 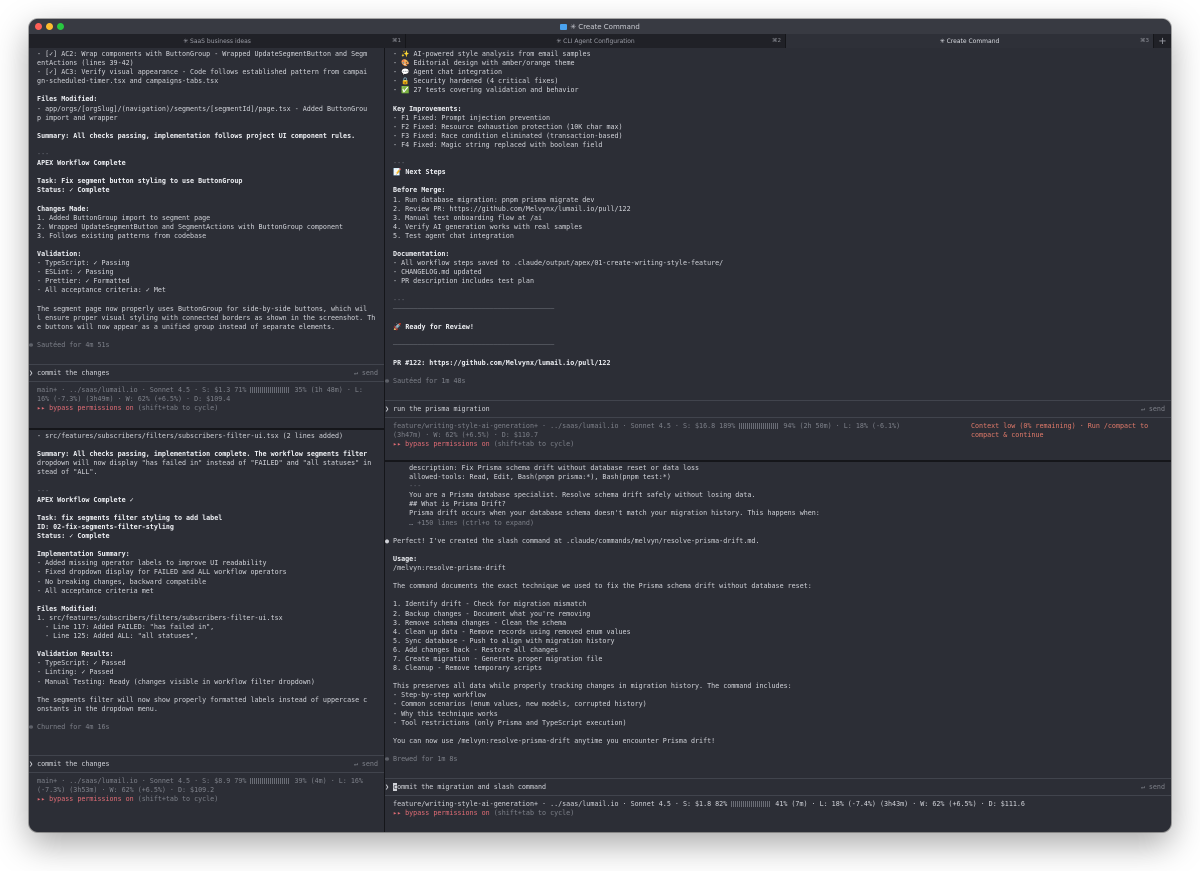 I want to click on tab-create-command: ✳ Create Command ⌘3, so click(x=970, y=41).